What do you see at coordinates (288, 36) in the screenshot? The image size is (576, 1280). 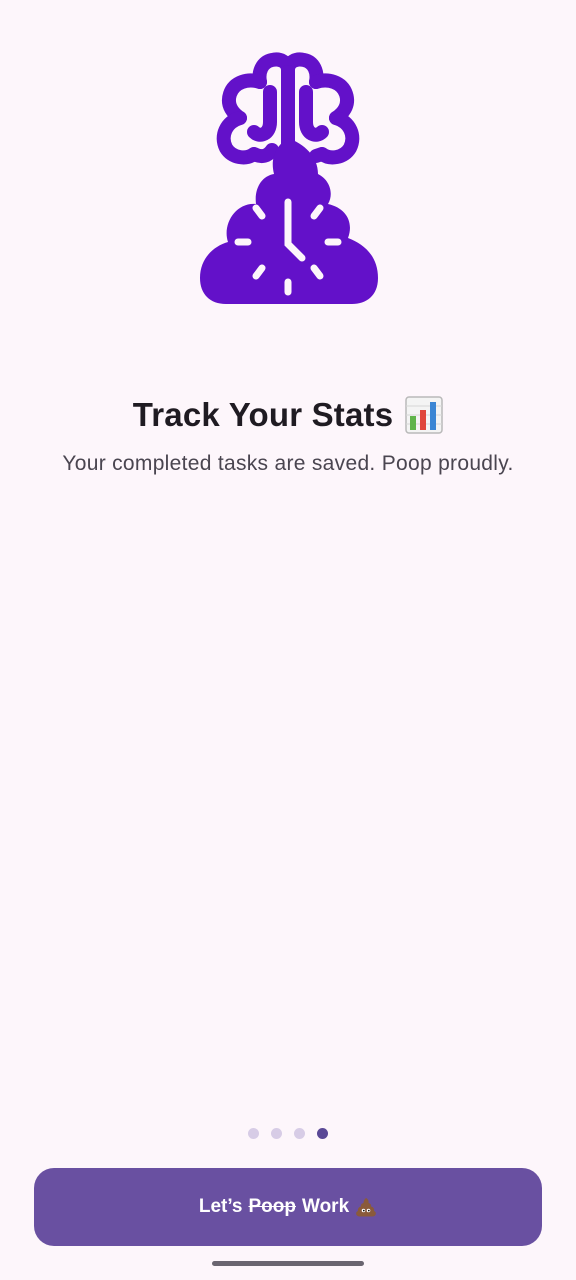 I see `status-bar` at bounding box center [288, 36].